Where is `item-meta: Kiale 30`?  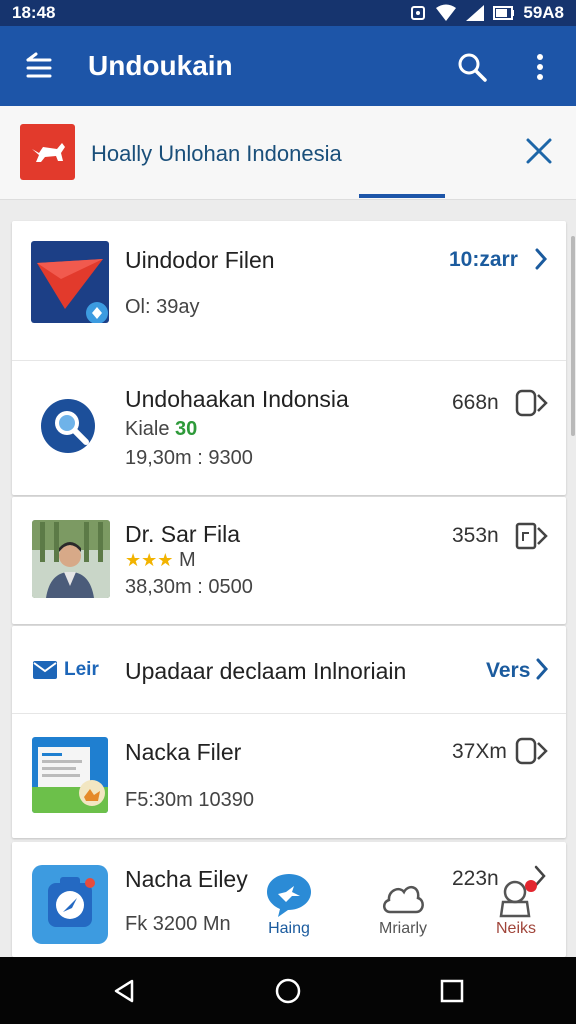 item-meta: Kiale 30 is located at coordinates (161, 429).